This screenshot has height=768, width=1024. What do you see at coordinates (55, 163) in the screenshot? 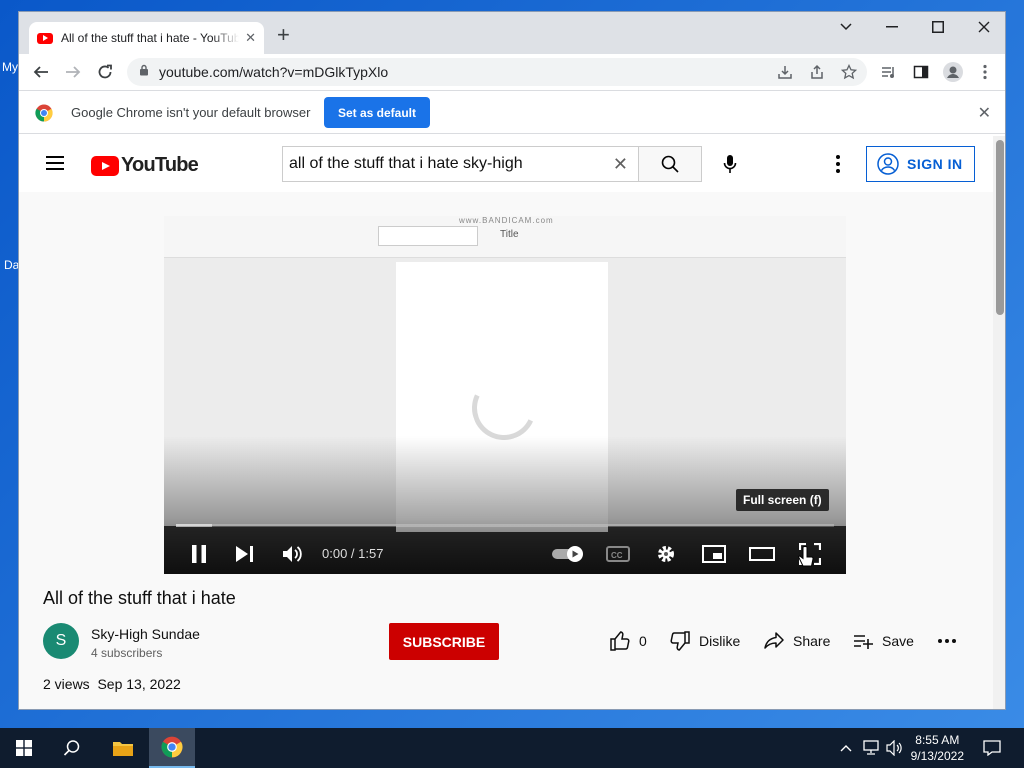
I see `menu-icon` at bounding box center [55, 163].